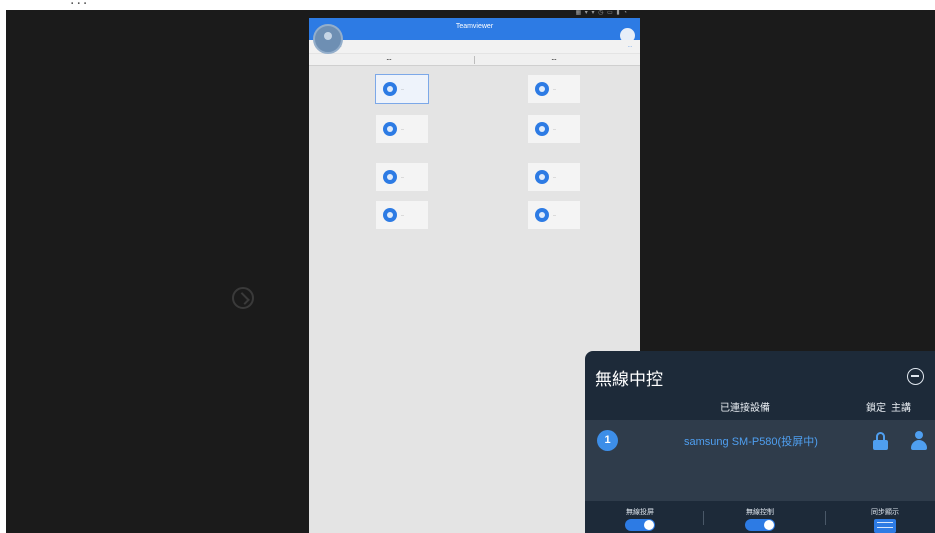 The image size is (935, 533). Describe the element at coordinates (474, 26) in the screenshot. I see `app-title: Teamviewer` at that location.